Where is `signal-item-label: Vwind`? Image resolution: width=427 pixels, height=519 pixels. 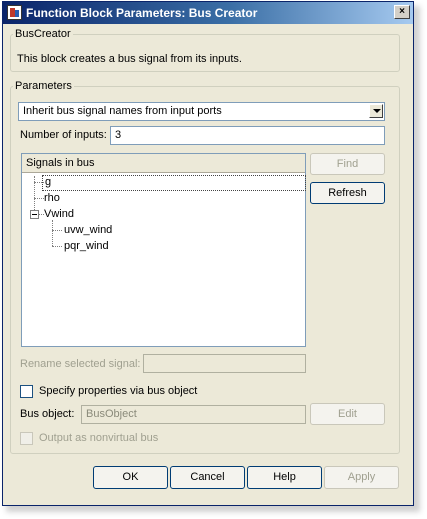
signal-item-label: Vwind is located at coordinates (59, 214).